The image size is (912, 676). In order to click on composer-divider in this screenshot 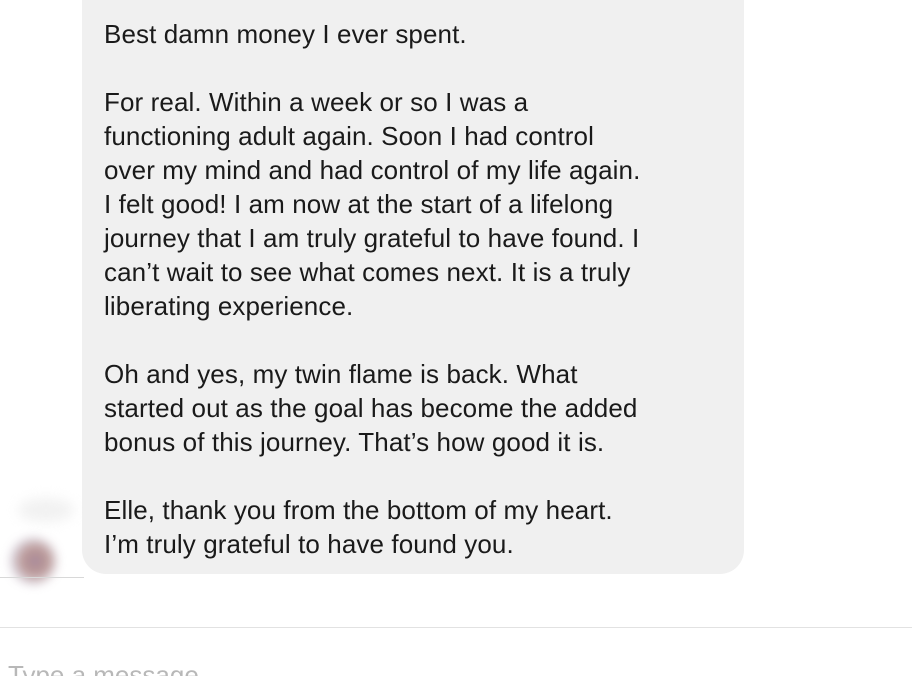, I will do `click(456, 627)`.